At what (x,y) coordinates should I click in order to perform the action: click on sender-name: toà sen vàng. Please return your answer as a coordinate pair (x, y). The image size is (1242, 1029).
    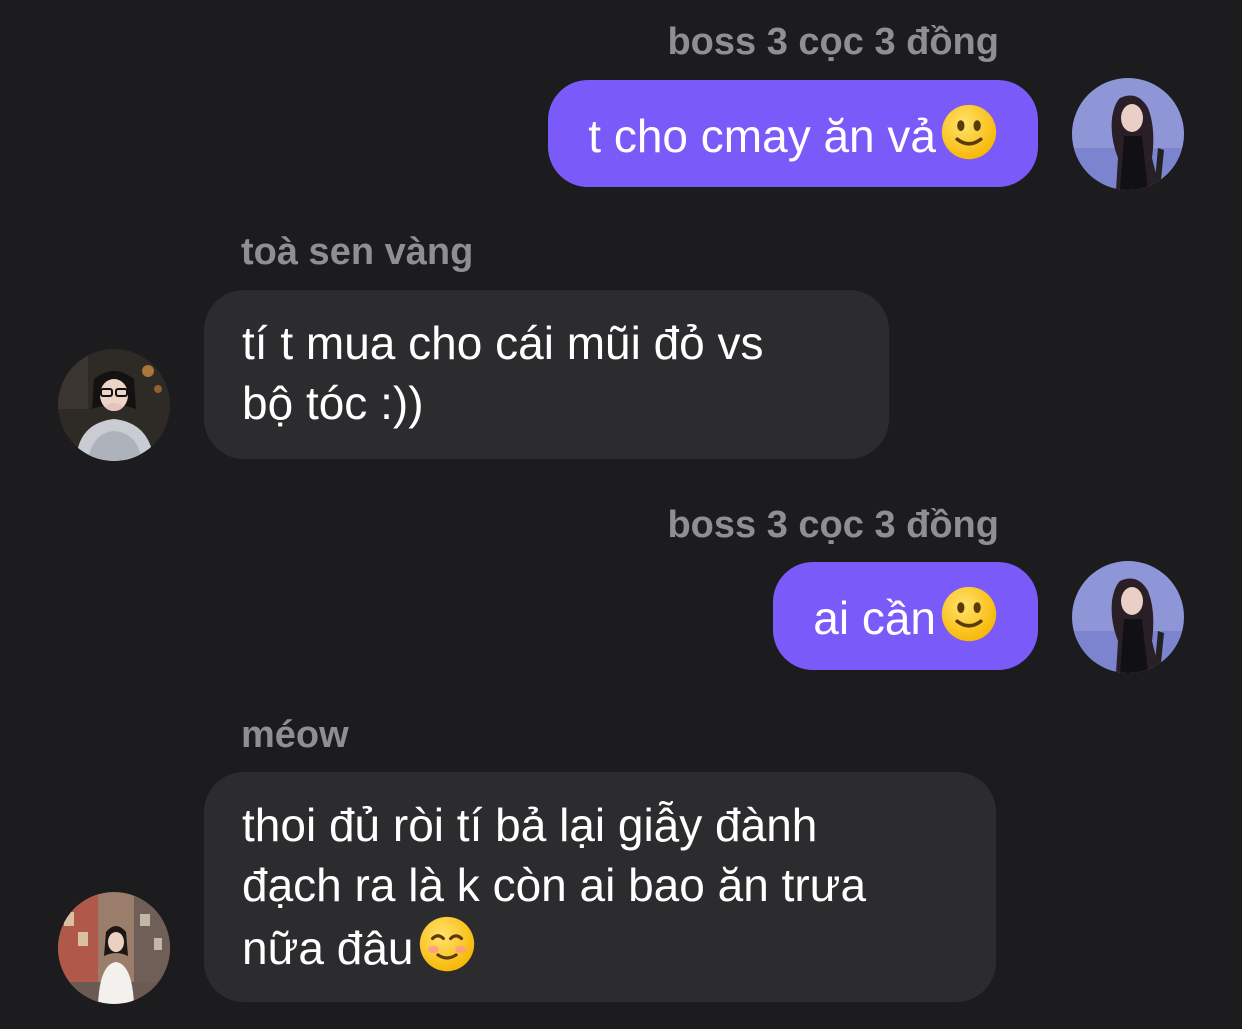
    Looking at the image, I should click on (357, 252).